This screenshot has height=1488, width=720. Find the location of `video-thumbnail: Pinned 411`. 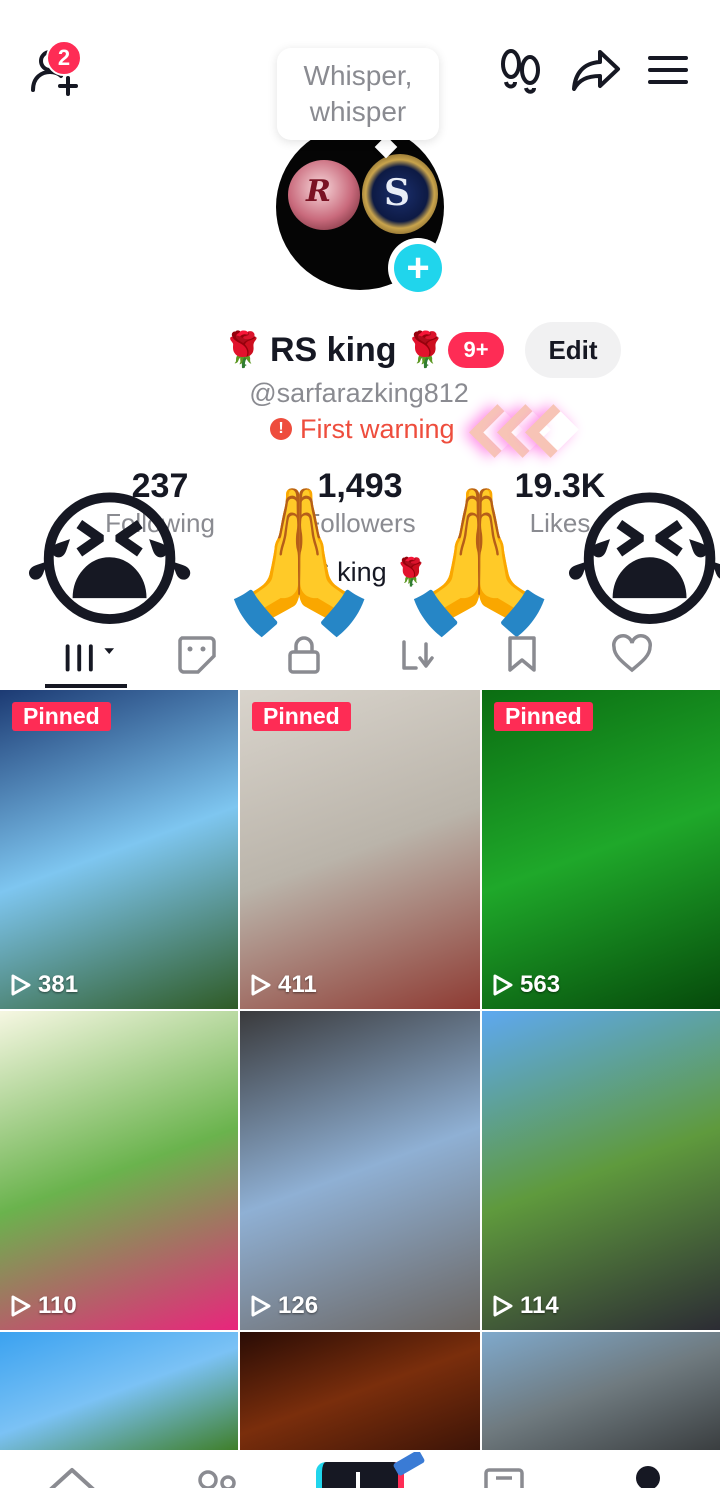

video-thumbnail: Pinned 411 is located at coordinates (360, 849).